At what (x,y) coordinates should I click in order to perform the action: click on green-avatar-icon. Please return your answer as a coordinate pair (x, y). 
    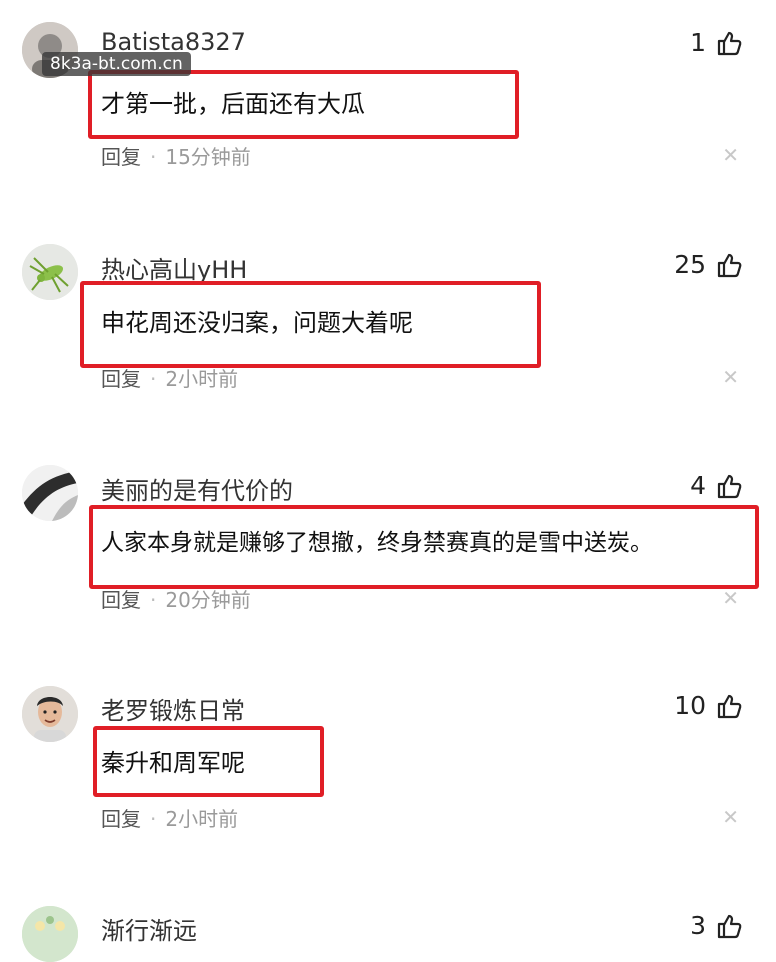
    Looking at the image, I should click on (50, 934).